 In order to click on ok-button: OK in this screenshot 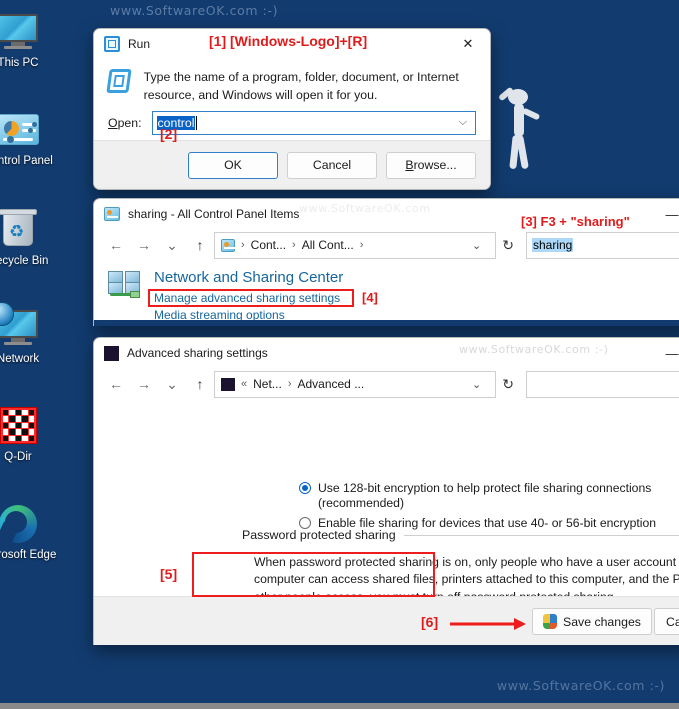, I will do `click(233, 165)`.